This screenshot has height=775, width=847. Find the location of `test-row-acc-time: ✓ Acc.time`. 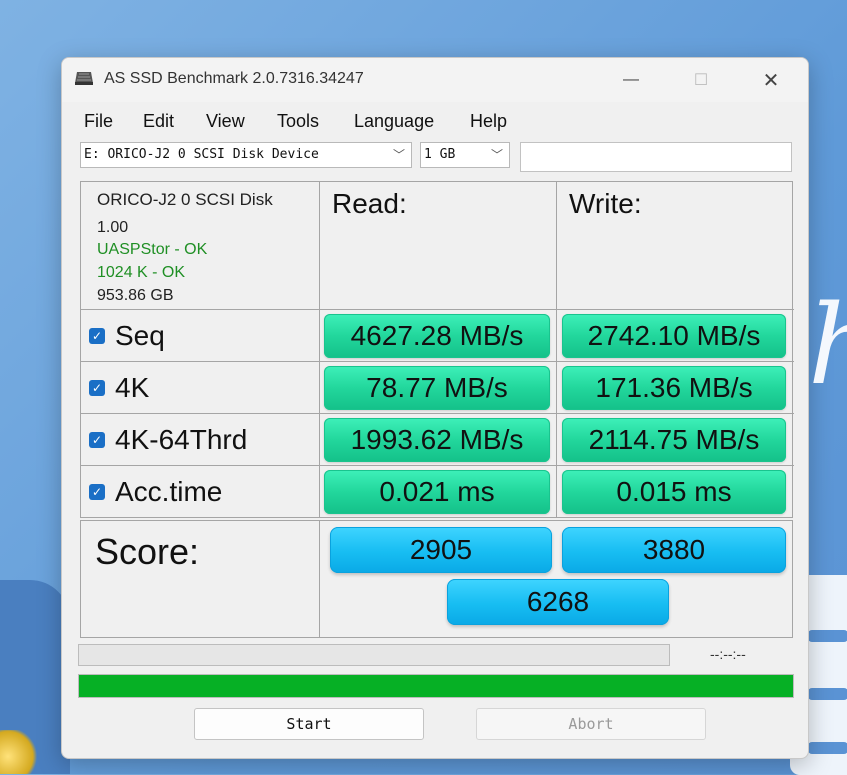

test-row-acc-time: ✓ Acc.time is located at coordinates (200, 491).